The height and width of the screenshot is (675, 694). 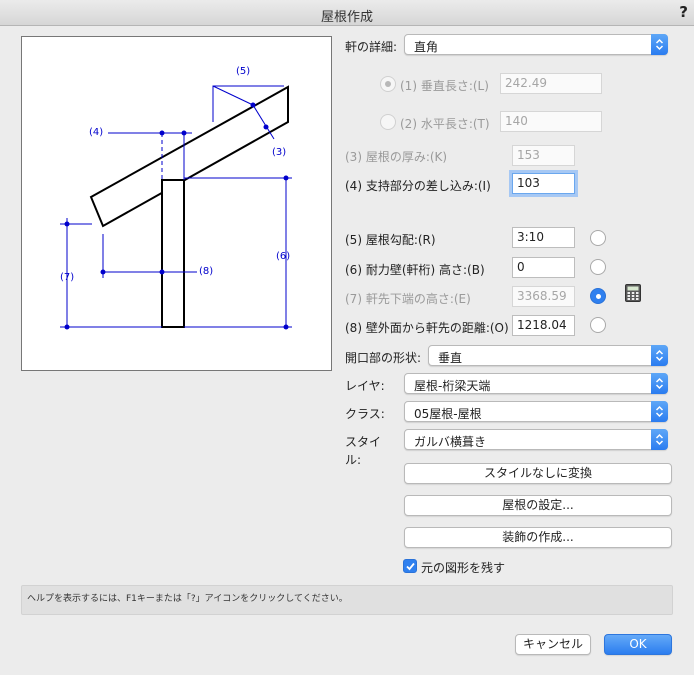 I want to click on eave-detail-label: 軒の詳細:, so click(x=371, y=47).